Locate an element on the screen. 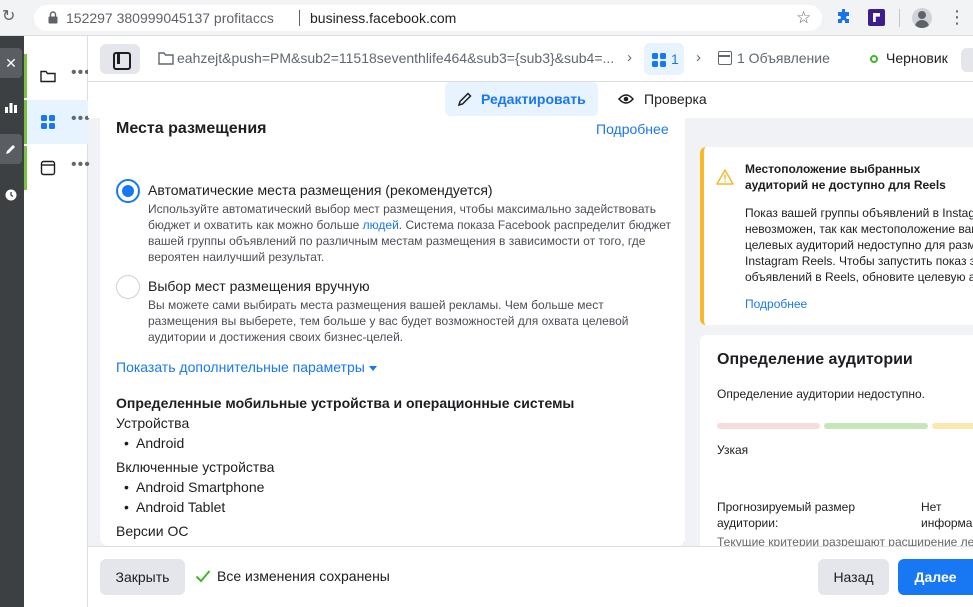 This screenshot has height=607, width=973. show-advanced-options-link: Показать дополнительные параметры is located at coordinates (246, 367).